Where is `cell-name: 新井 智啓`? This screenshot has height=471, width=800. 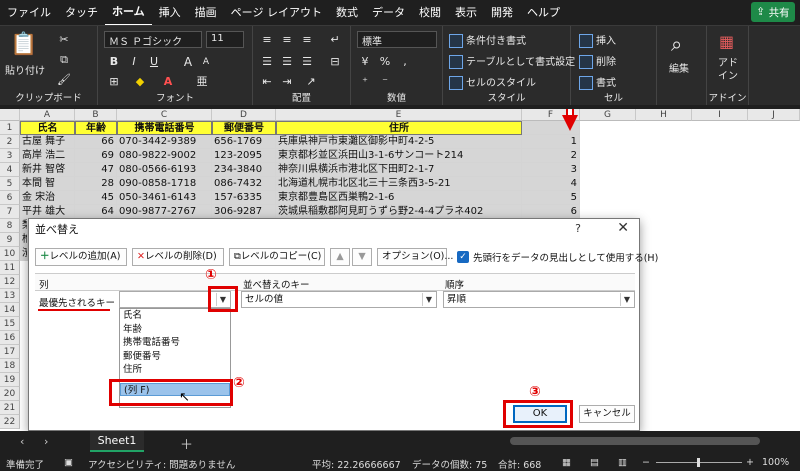
cell-name: 新井 智啓 is located at coordinates (47, 170).